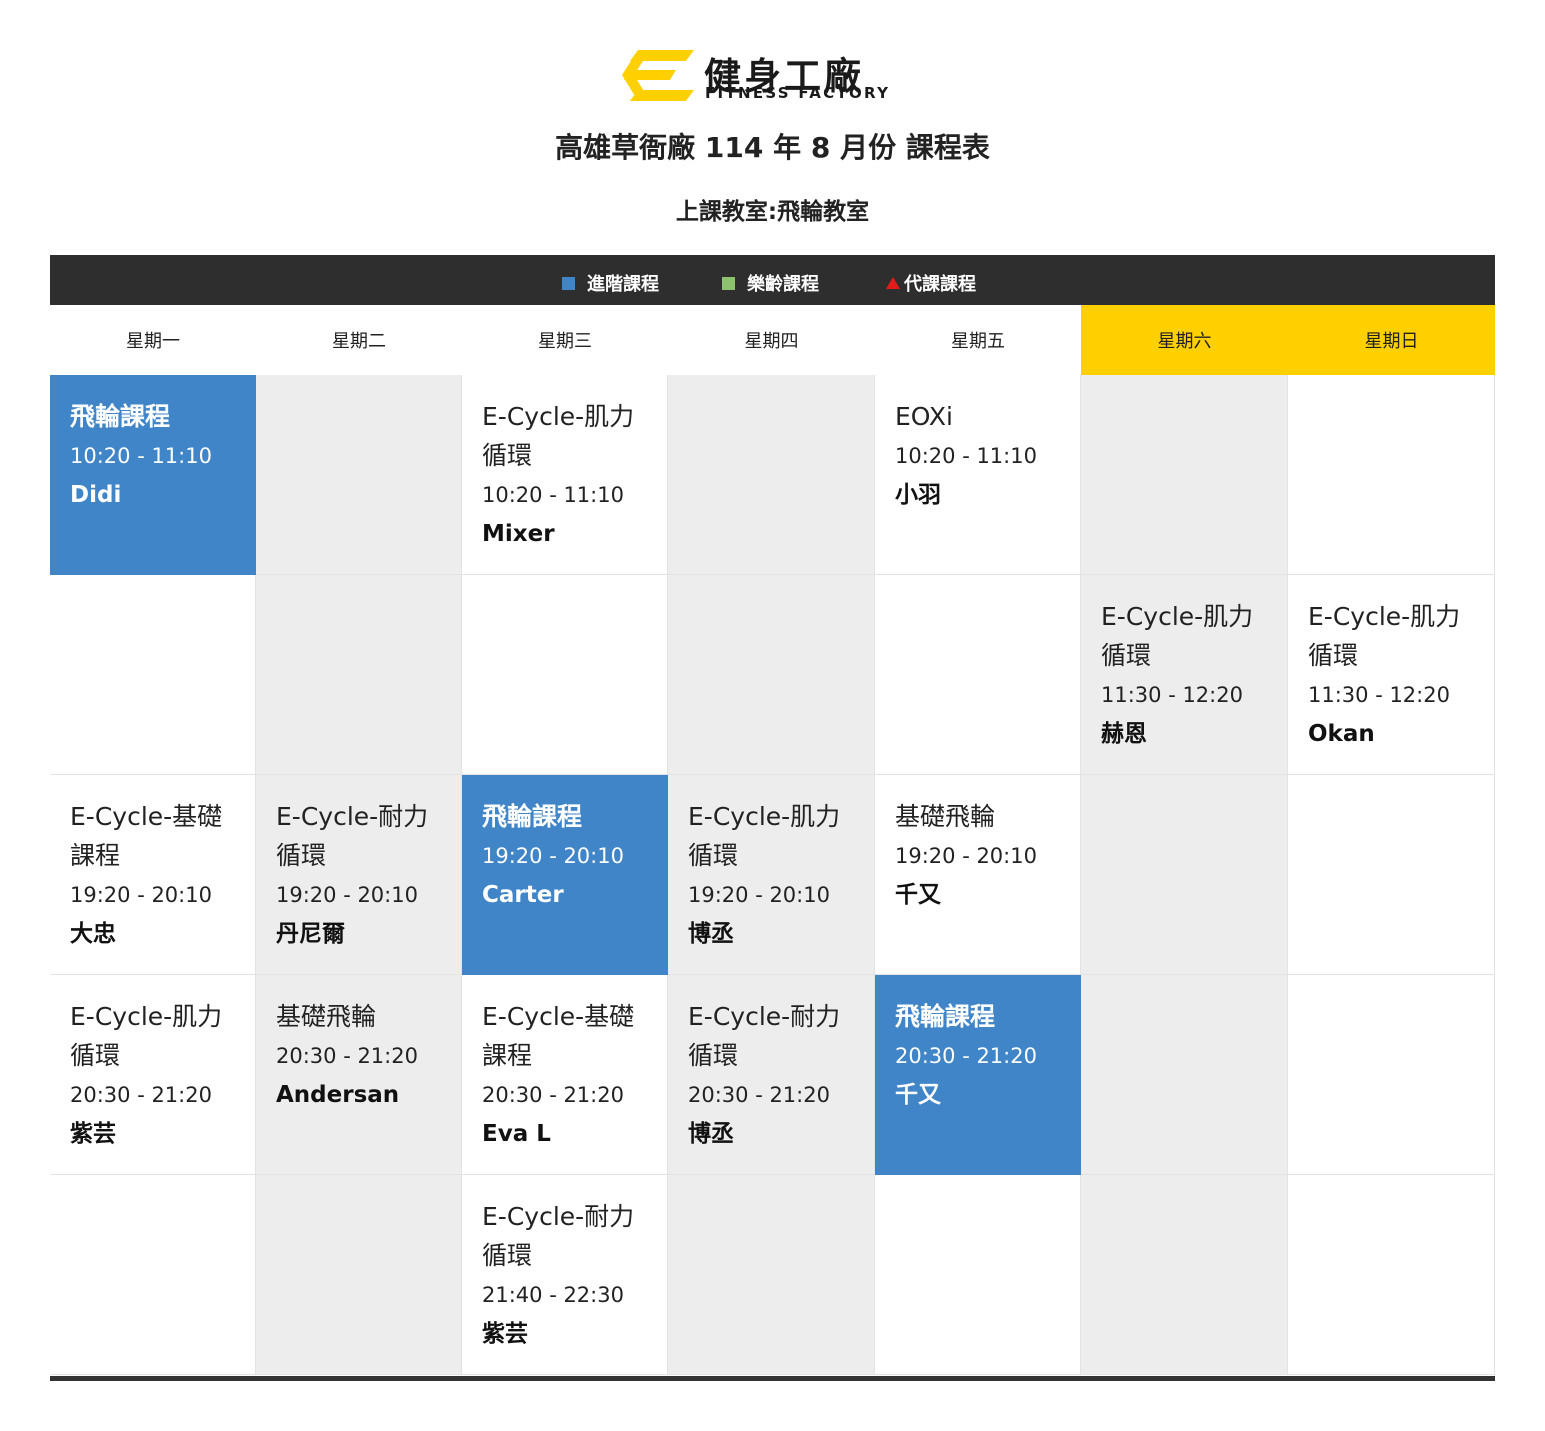 The width and height of the screenshot is (1545, 1431). Describe the element at coordinates (772, 147) in the screenshot. I see `page-title: 高雄草衙廠 114 年 8 月份 課程表` at that location.